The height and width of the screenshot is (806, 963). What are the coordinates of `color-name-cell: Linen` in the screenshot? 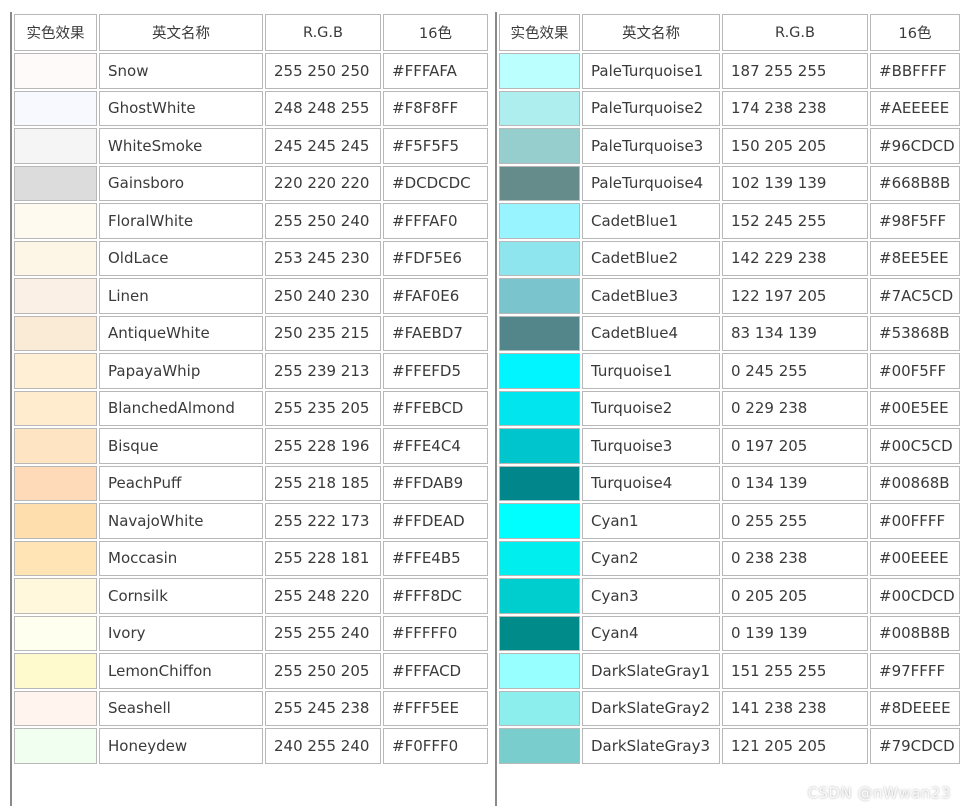 It's located at (181, 296).